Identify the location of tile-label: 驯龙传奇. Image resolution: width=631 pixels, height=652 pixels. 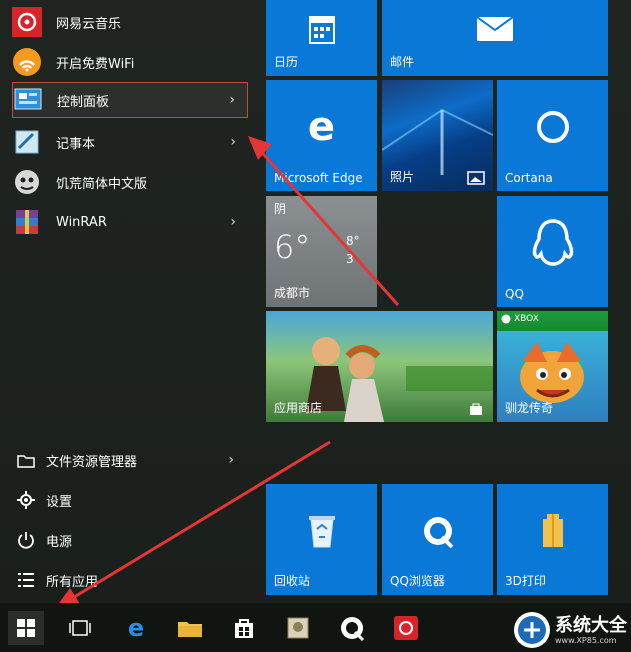
(529, 408).